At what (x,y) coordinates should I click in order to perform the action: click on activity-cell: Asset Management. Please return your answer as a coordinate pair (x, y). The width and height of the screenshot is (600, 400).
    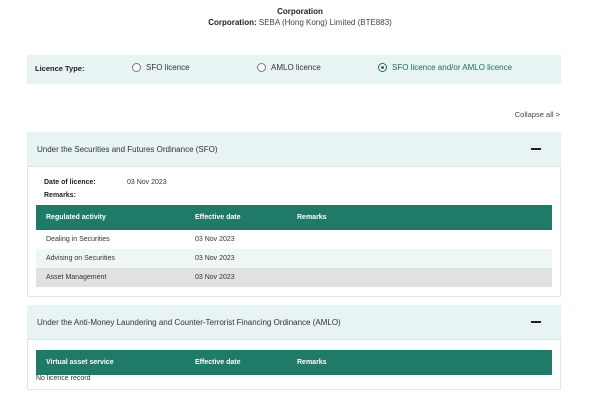
    Looking at the image, I should click on (76, 277).